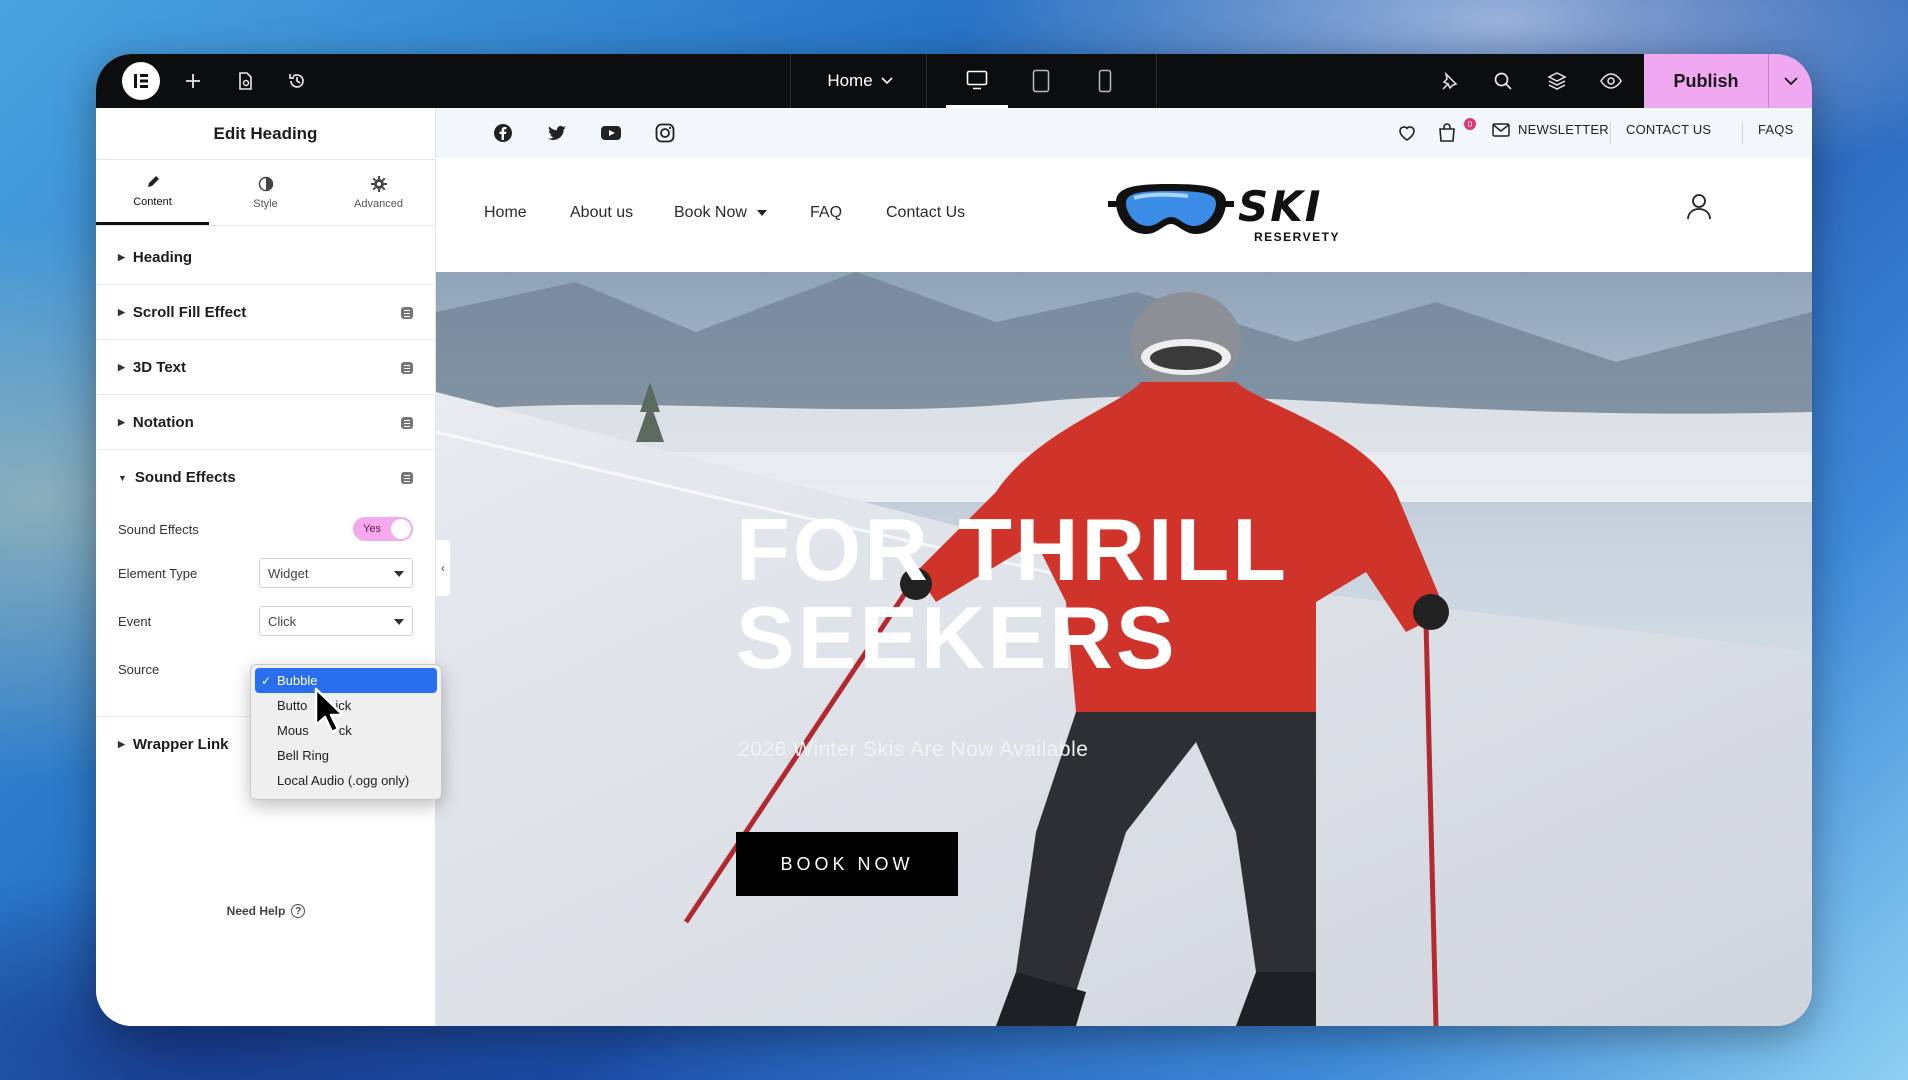 Image resolution: width=1908 pixels, height=1080 pixels. I want to click on section-wrapper-link-label: Wrapper Link, so click(180, 744).